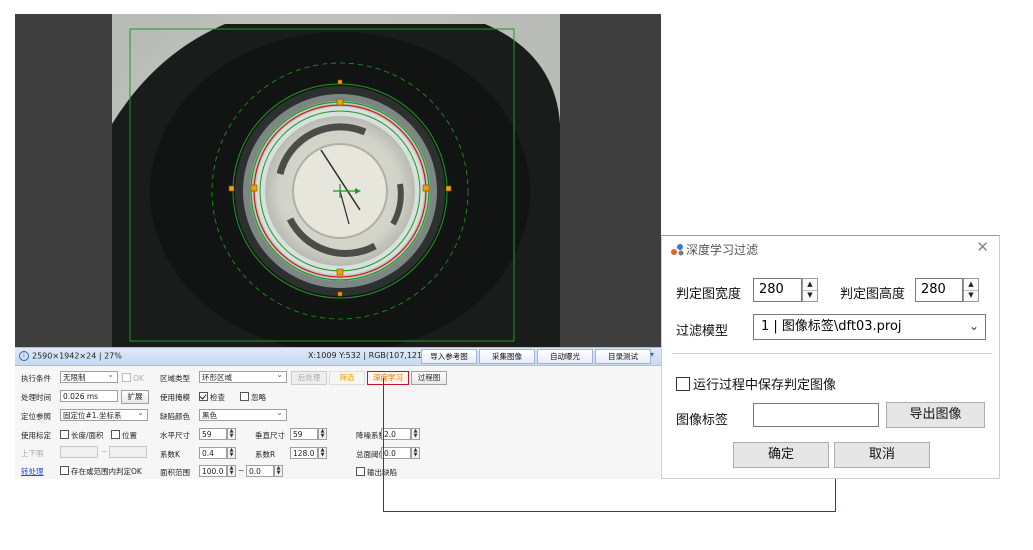 This screenshot has width=1033, height=550. Describe the element at coordinates (129, 435) in the screenshot. I see `position-checkbox-label: 位置` at that location.